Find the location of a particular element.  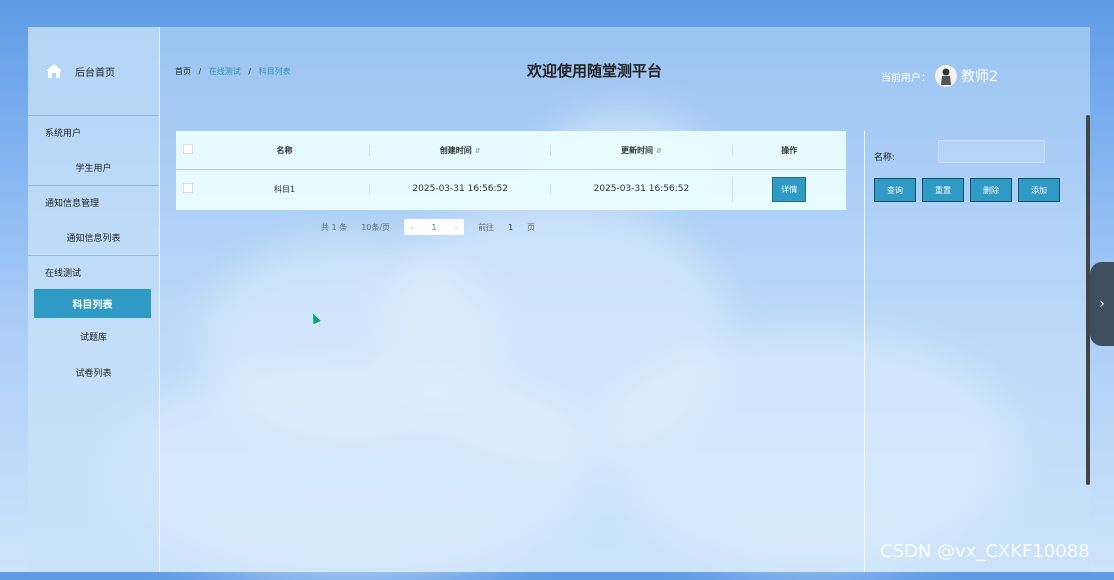

reset-button: 重置 is located at coordinates (943, 190).